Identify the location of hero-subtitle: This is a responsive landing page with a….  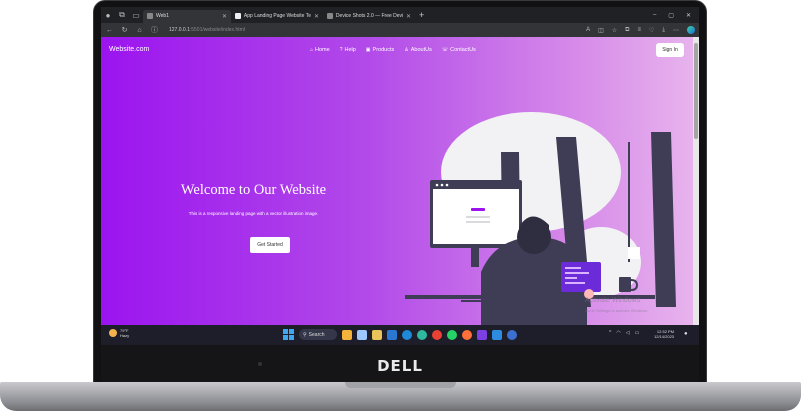
(253, 213).